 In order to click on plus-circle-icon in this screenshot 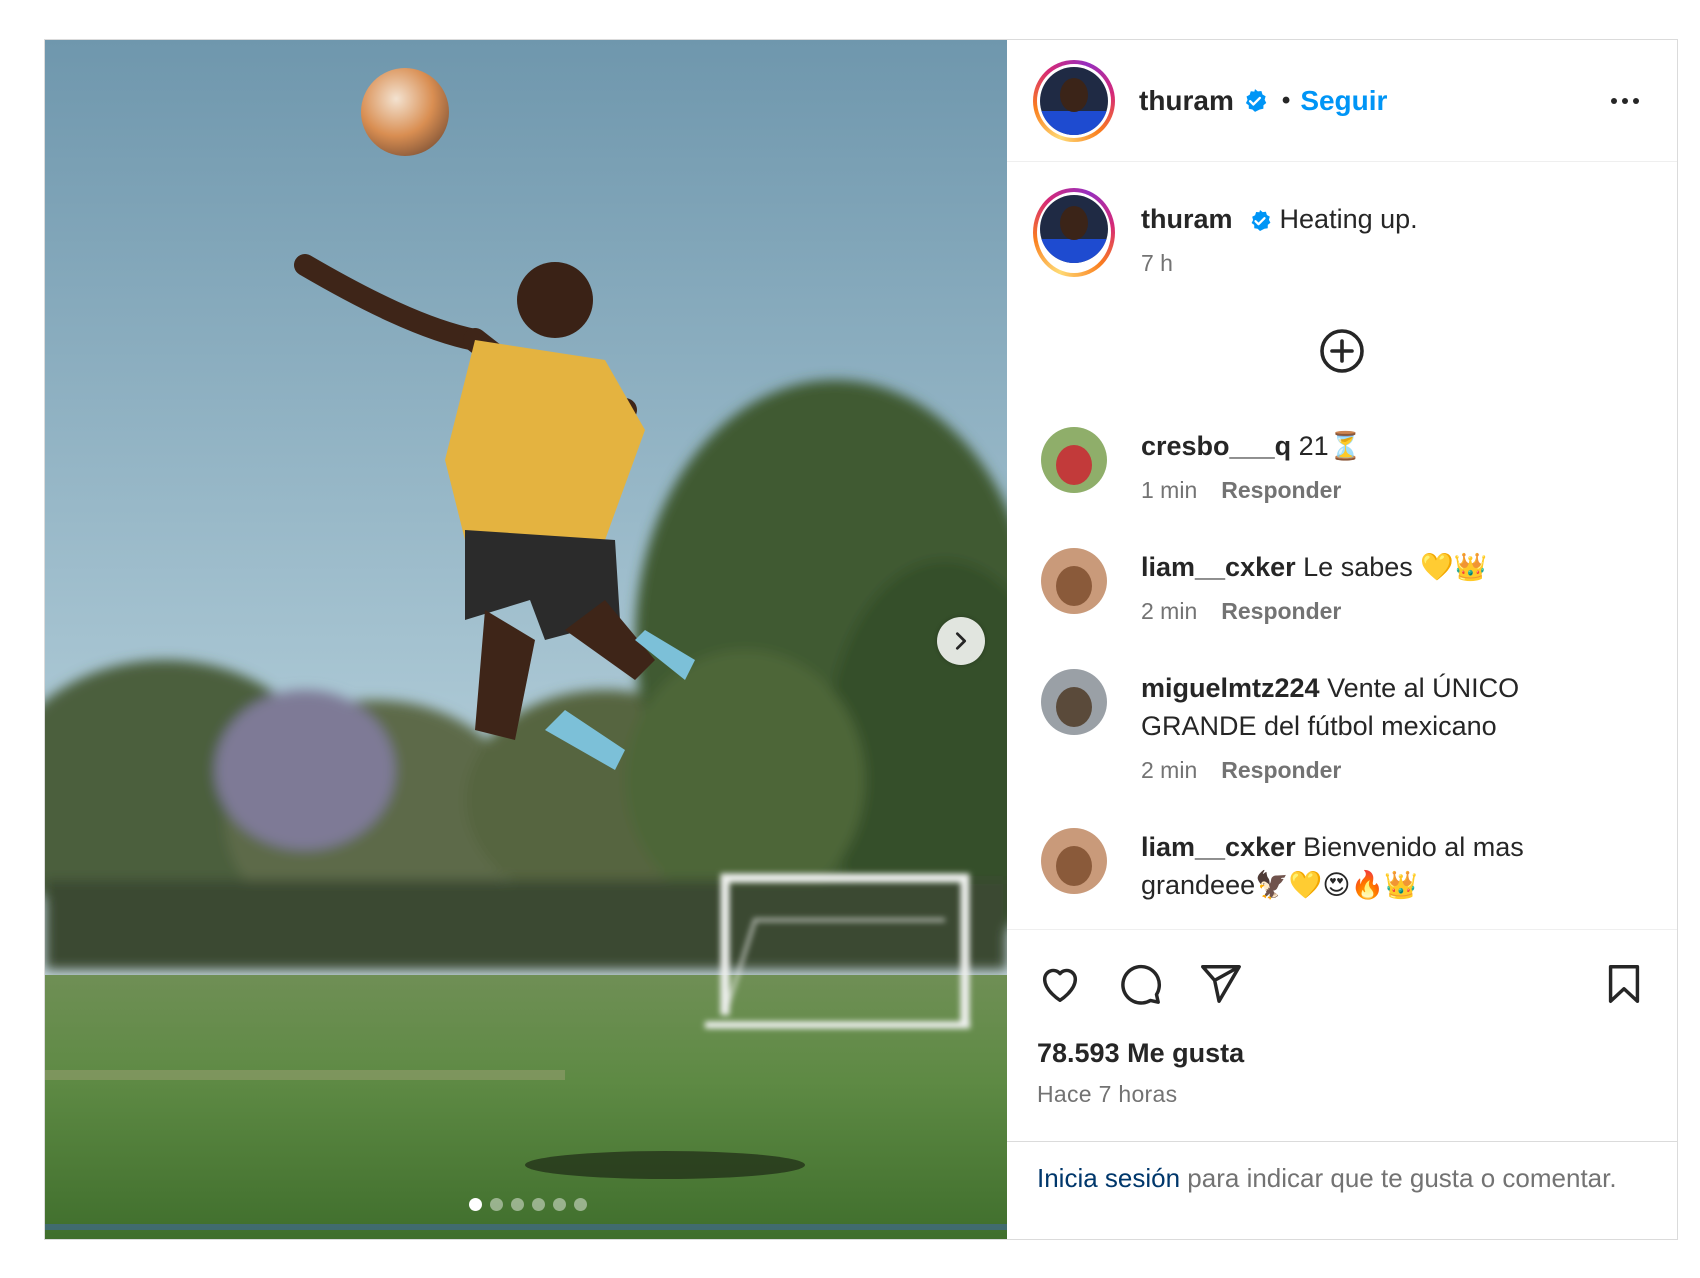, I will do `click(1342, 351)`.